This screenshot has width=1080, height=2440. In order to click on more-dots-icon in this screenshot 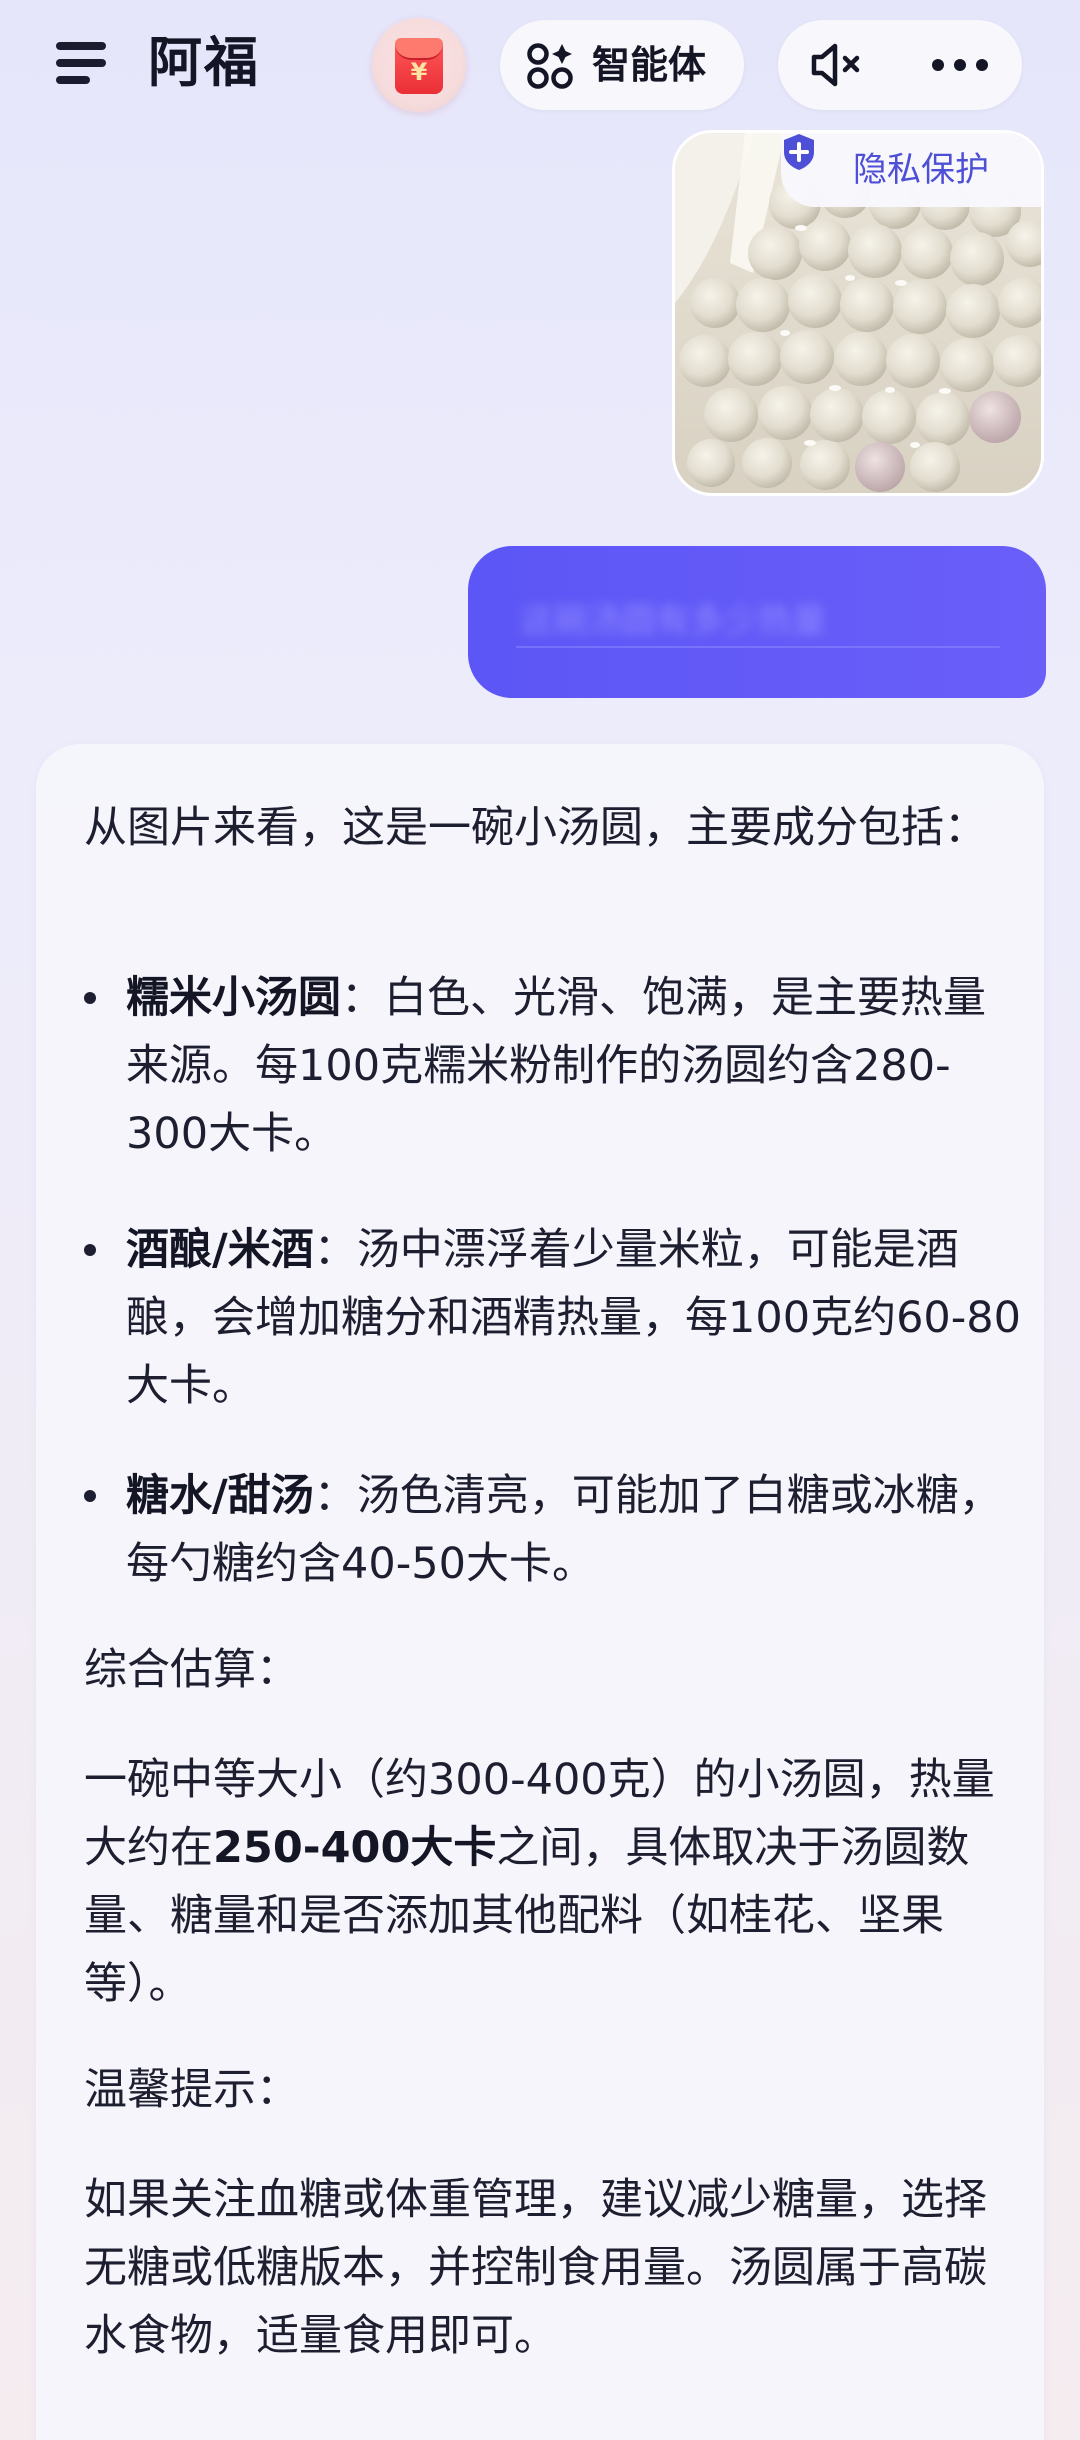, I will do `click(960, 65)`.